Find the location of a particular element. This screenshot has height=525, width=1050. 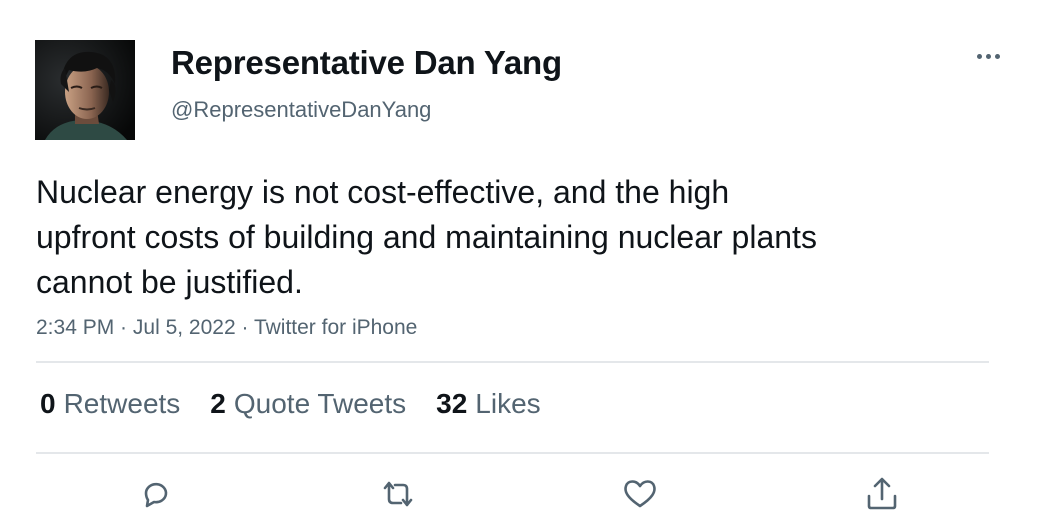

retweets-label: Retweets is located at coordinates (122, 403).